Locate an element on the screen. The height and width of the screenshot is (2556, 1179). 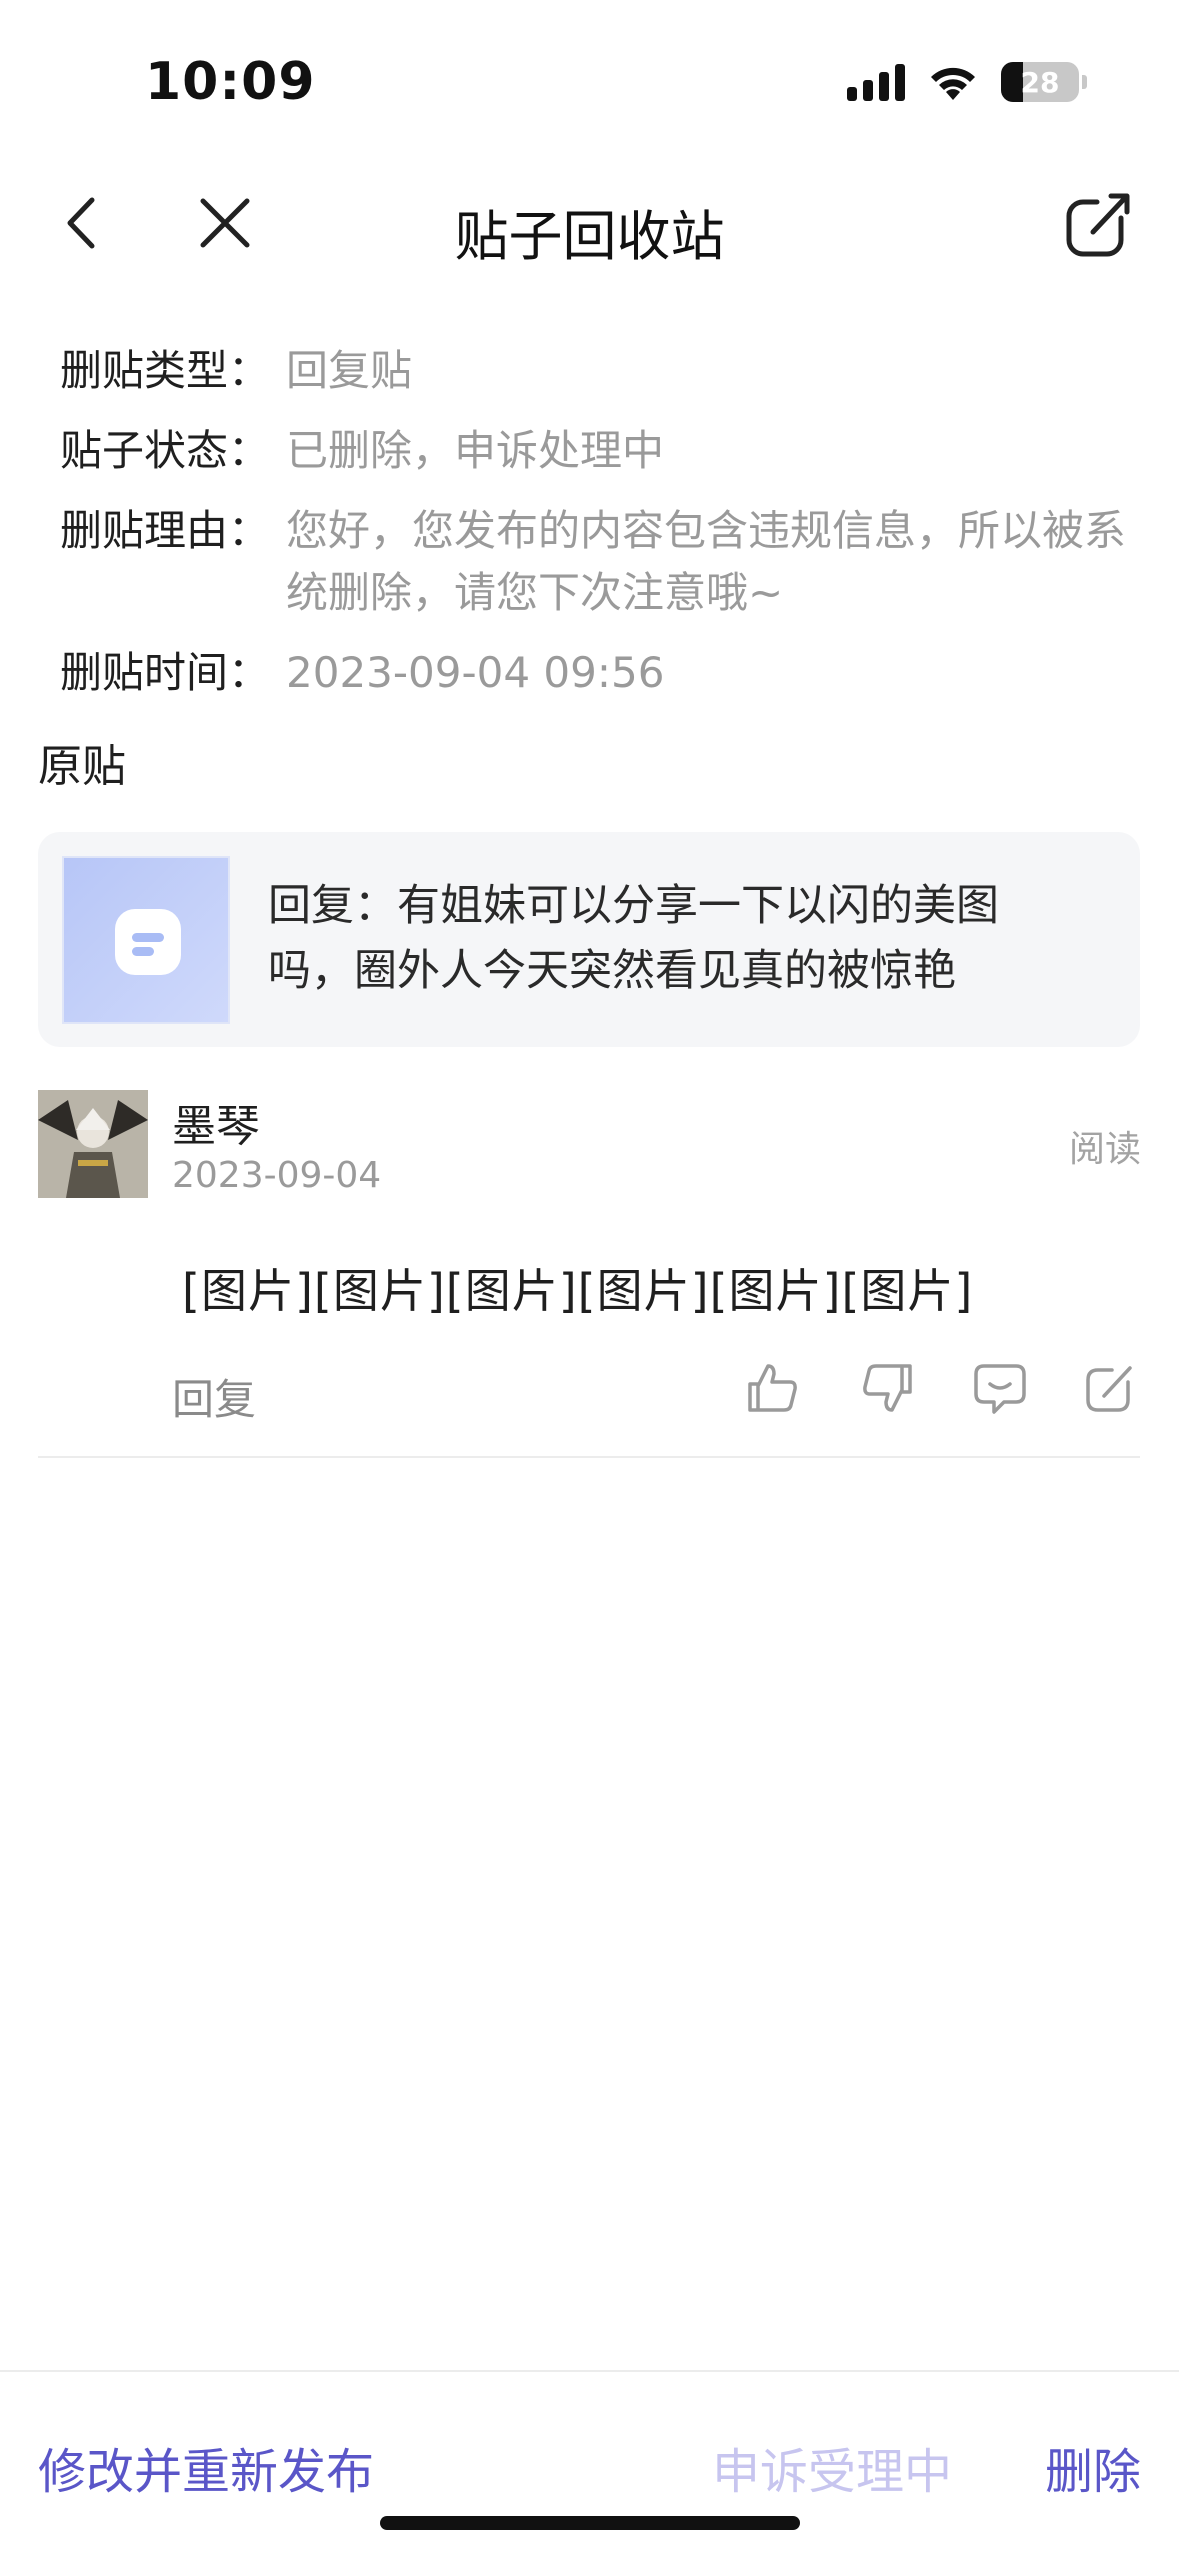
deletion-time-row: 删贴时间： 2023-09-04 09:56 is located at coordinates (600, 673).